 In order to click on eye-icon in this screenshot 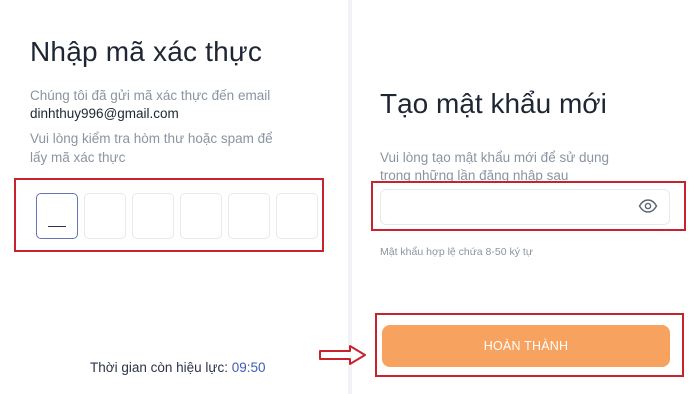, I will do `click(648, 206)`.